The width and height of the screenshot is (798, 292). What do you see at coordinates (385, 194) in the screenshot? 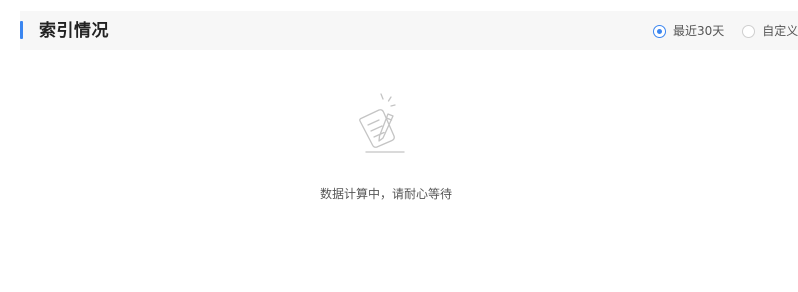
I see `empty-state-message: 数据计算中，请耐心等待` at bounding box center [385, 194].